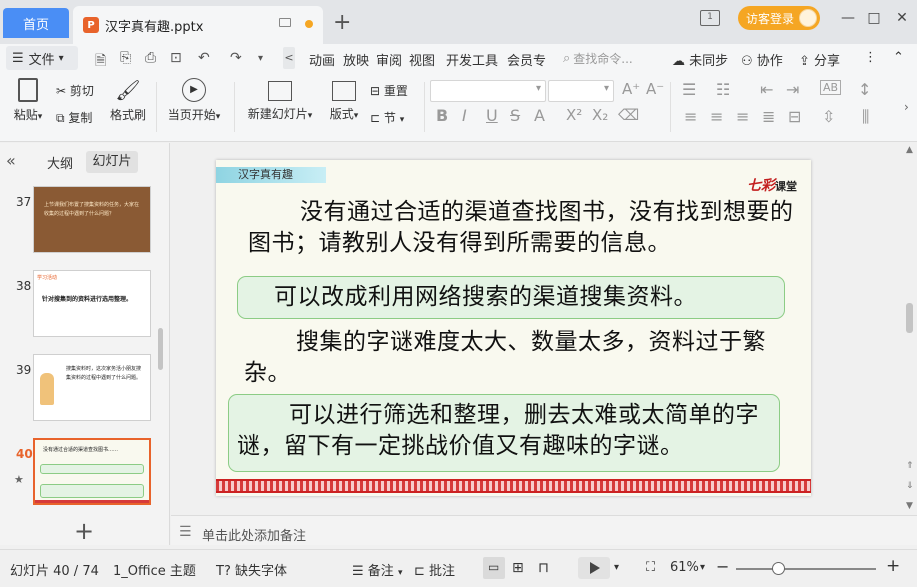  I want to click on reading-view-icon: ⊓, so click(543, 568).